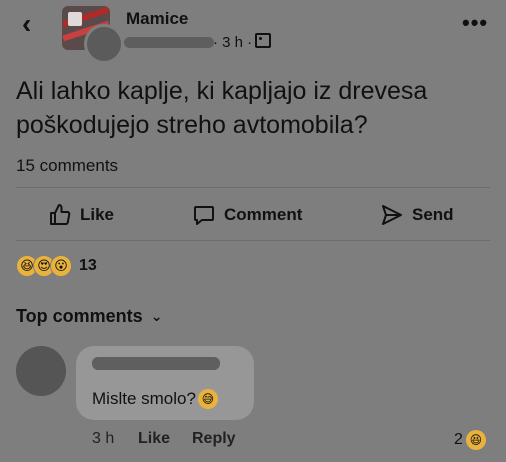 Image resolution: width=506 pixels, height=462 pixels. Describe the element at coordinates (157, 19) in the screenshot. I see `group-name: Mamice` at that location.